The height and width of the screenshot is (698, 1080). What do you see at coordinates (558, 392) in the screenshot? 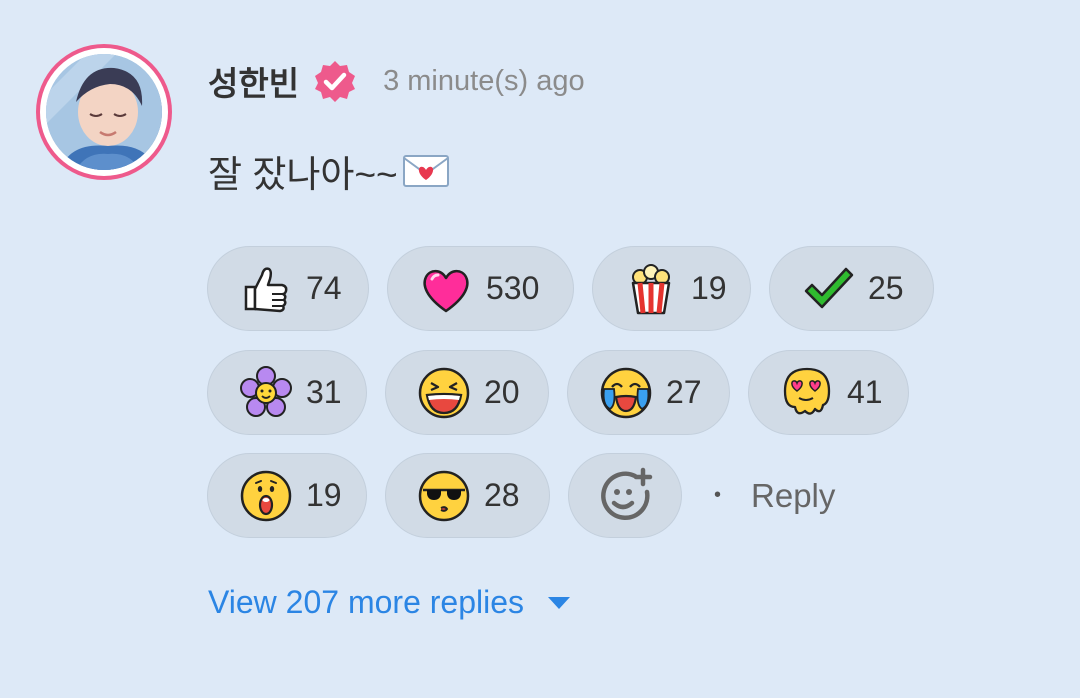
I see `reactions-row: 31 20 27 41` at bounding box center [558, 392].